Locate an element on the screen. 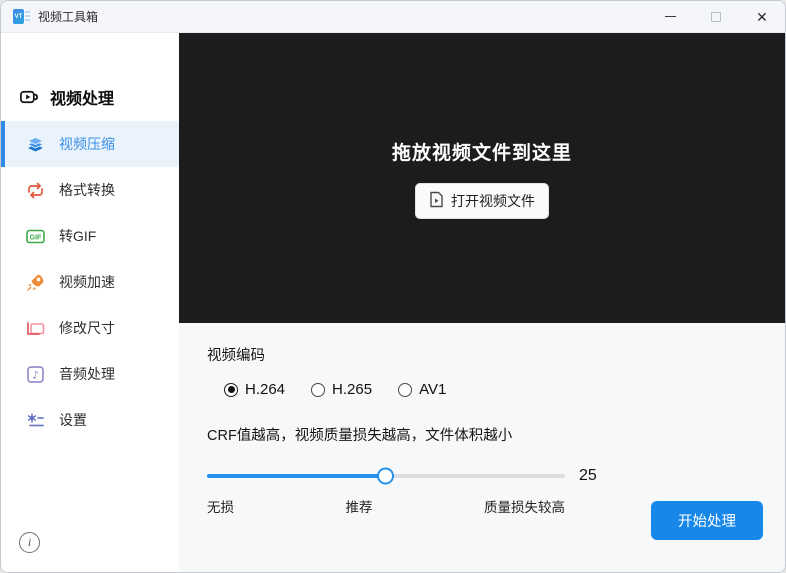 The height and width of the screenshot is (573, 786). radio-h264: H.264 is located at coordinates (254, 389).